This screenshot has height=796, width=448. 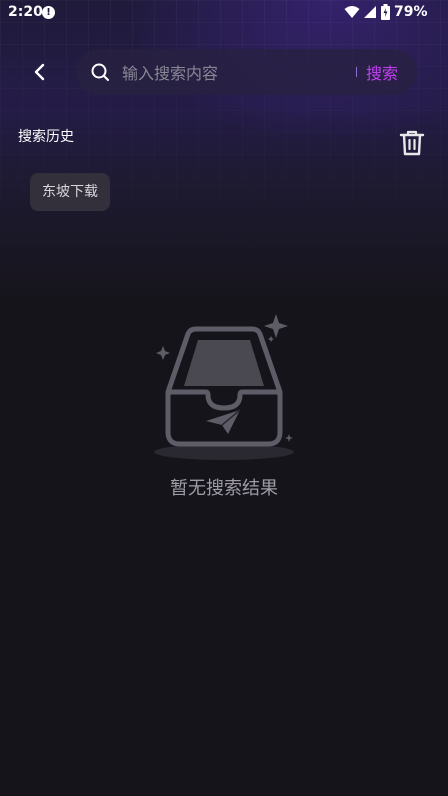 What do you see at coordinates (232, 73) in the screenshot?
I see `search-input` at bounding box center [232, 73].